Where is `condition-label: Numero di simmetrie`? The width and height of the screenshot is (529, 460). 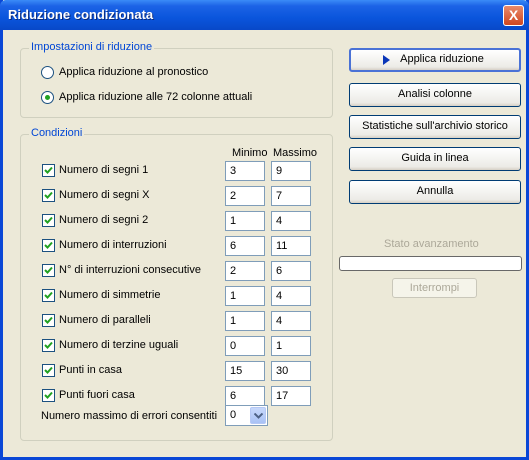 condition-label: Numero di simmetrie is located at coordinates (110, 295).